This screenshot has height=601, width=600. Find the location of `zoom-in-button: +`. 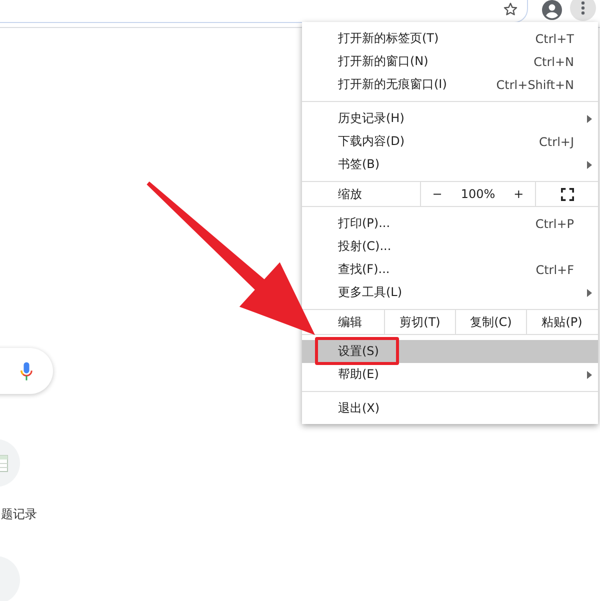

zoom-in-button: + is located at coordinates (519, 194).